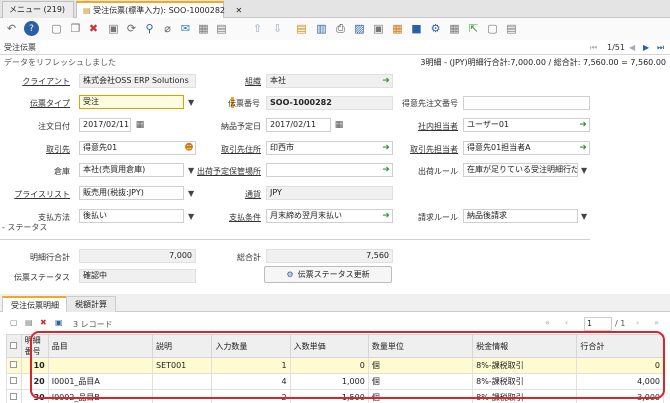 This screenshot has width=670, height=403. I want to click on edit-icon: ▤, so click(29, 322).